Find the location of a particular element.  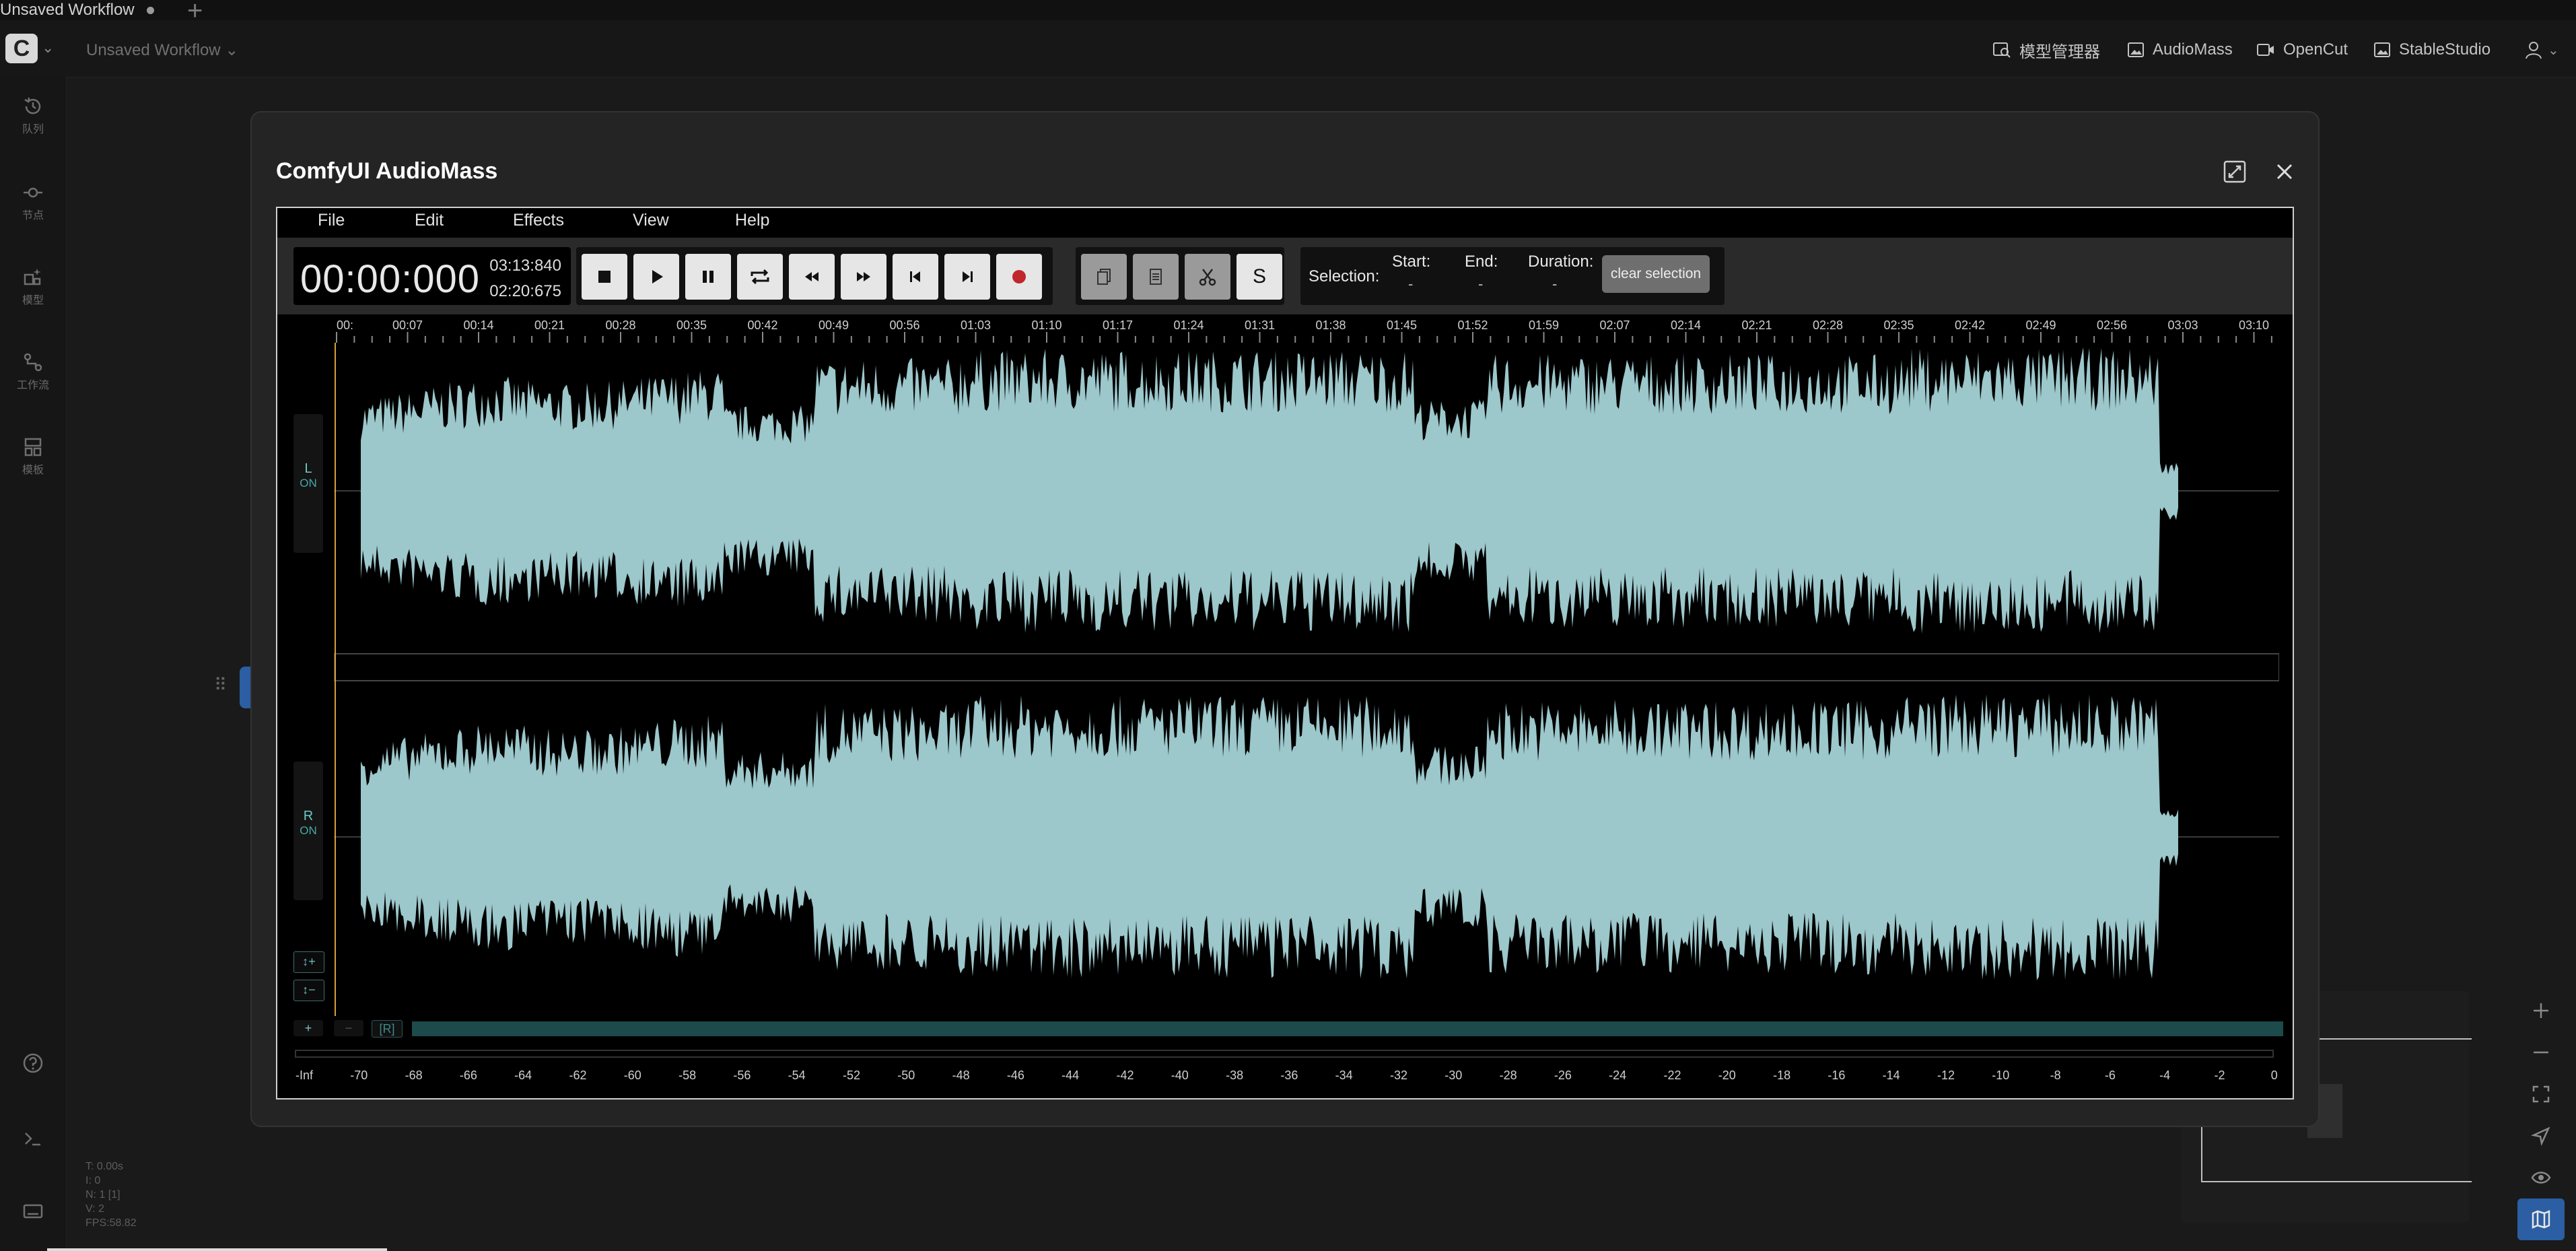

timeline-label: 01:17 is located at coordinates (1118, 325).